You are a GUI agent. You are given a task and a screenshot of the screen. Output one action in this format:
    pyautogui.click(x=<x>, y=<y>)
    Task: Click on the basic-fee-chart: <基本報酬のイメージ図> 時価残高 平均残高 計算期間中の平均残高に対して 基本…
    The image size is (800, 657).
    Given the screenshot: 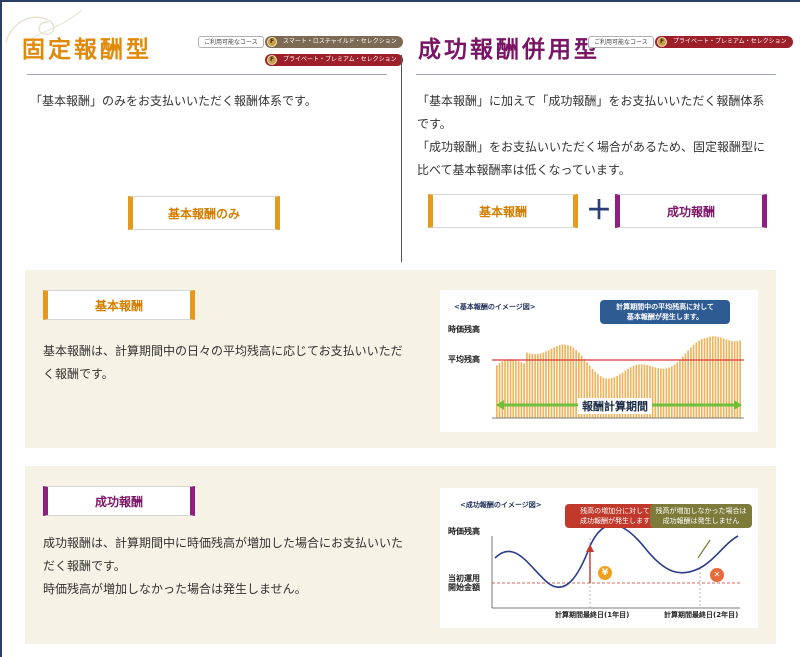 What is the action you would take?
    pyautogui.click(x=599, y=361)
    